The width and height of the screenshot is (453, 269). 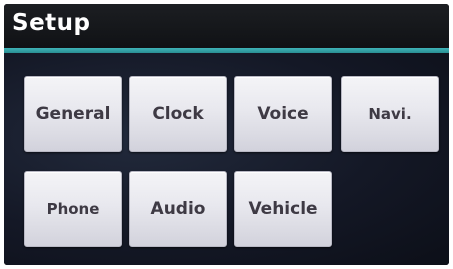 I want to click on page-title: Setup, so click(x=51, y=23).